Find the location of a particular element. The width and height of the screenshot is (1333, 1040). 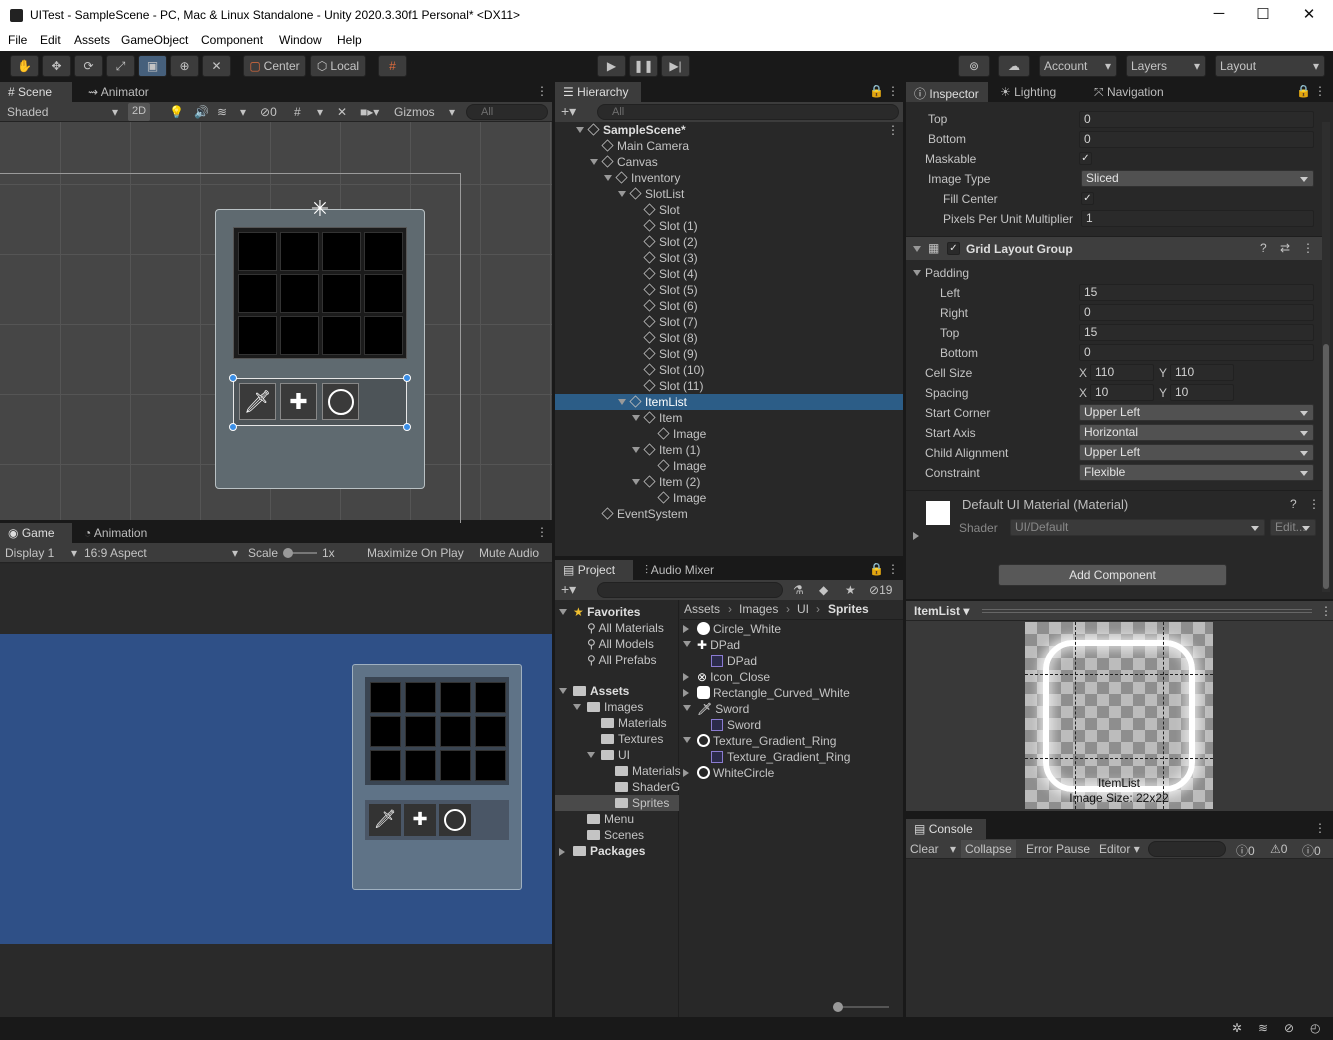

collapse-toggle: Collapse is located at coordinates (988, 849).